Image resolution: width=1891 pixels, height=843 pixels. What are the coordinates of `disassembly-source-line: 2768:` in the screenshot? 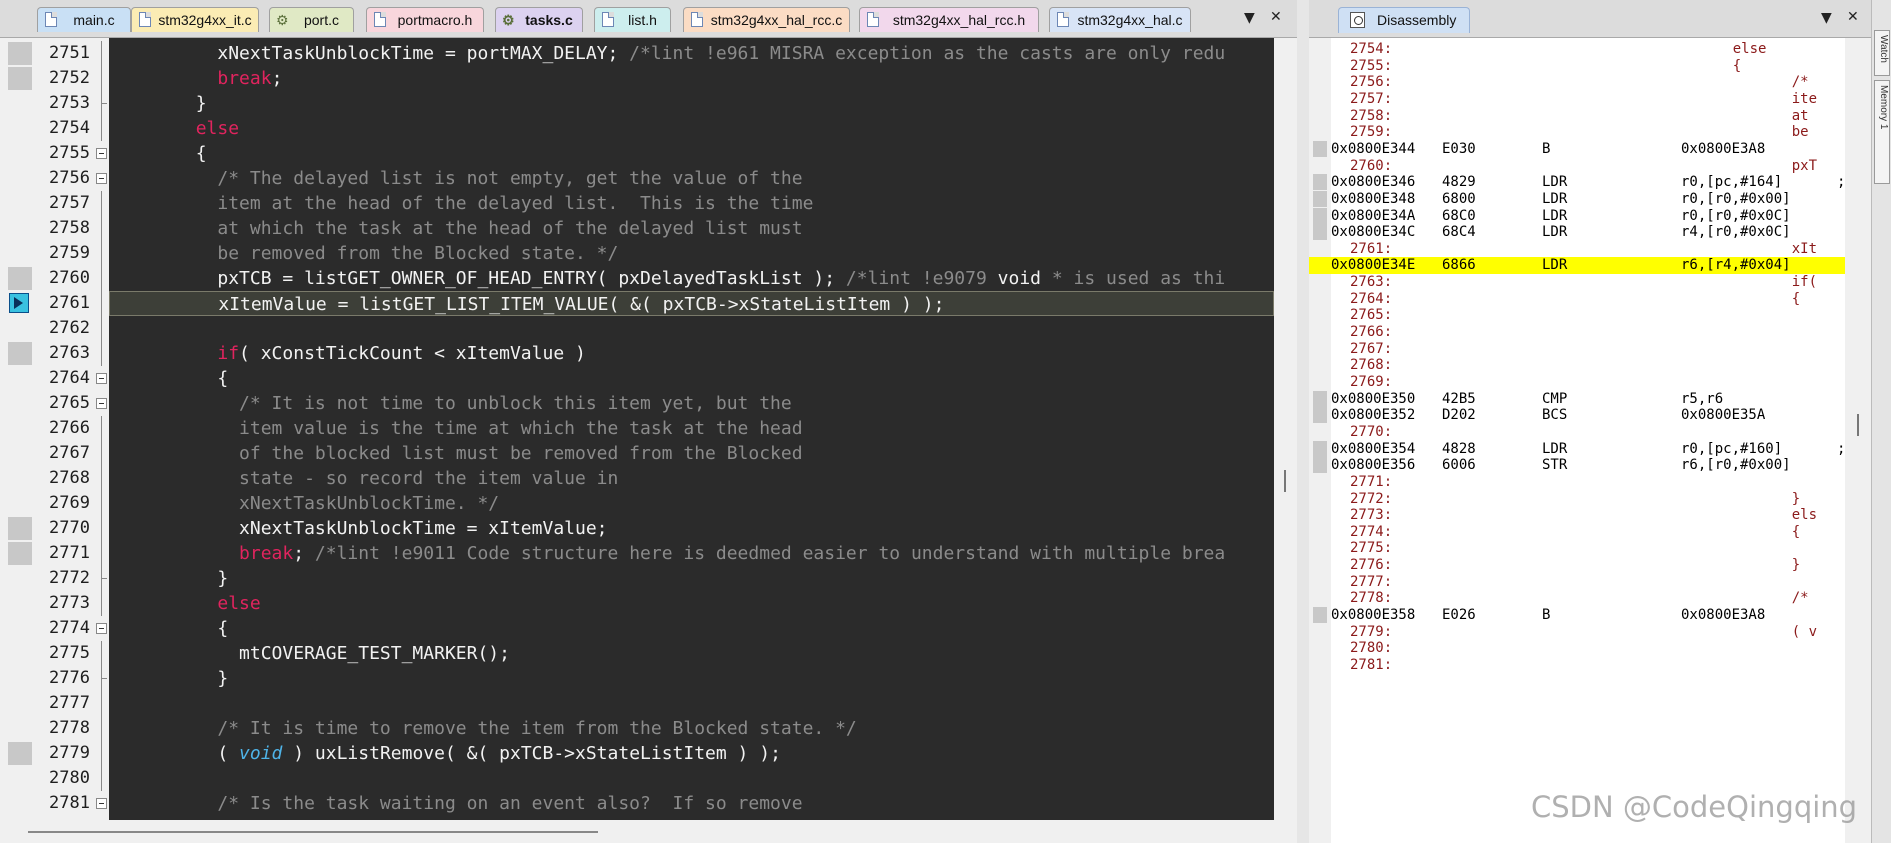 It's located at (1577, 365).